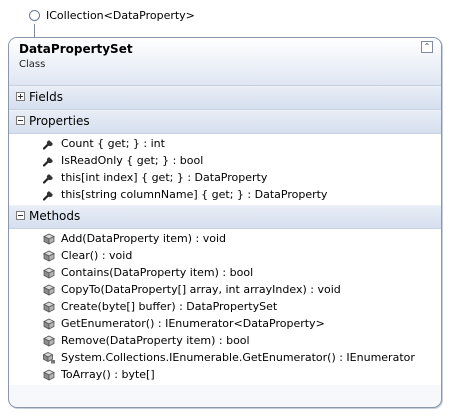 The image size is (452, 418). I want to click on member-label: Count { get; } : int, so click(113, 143).